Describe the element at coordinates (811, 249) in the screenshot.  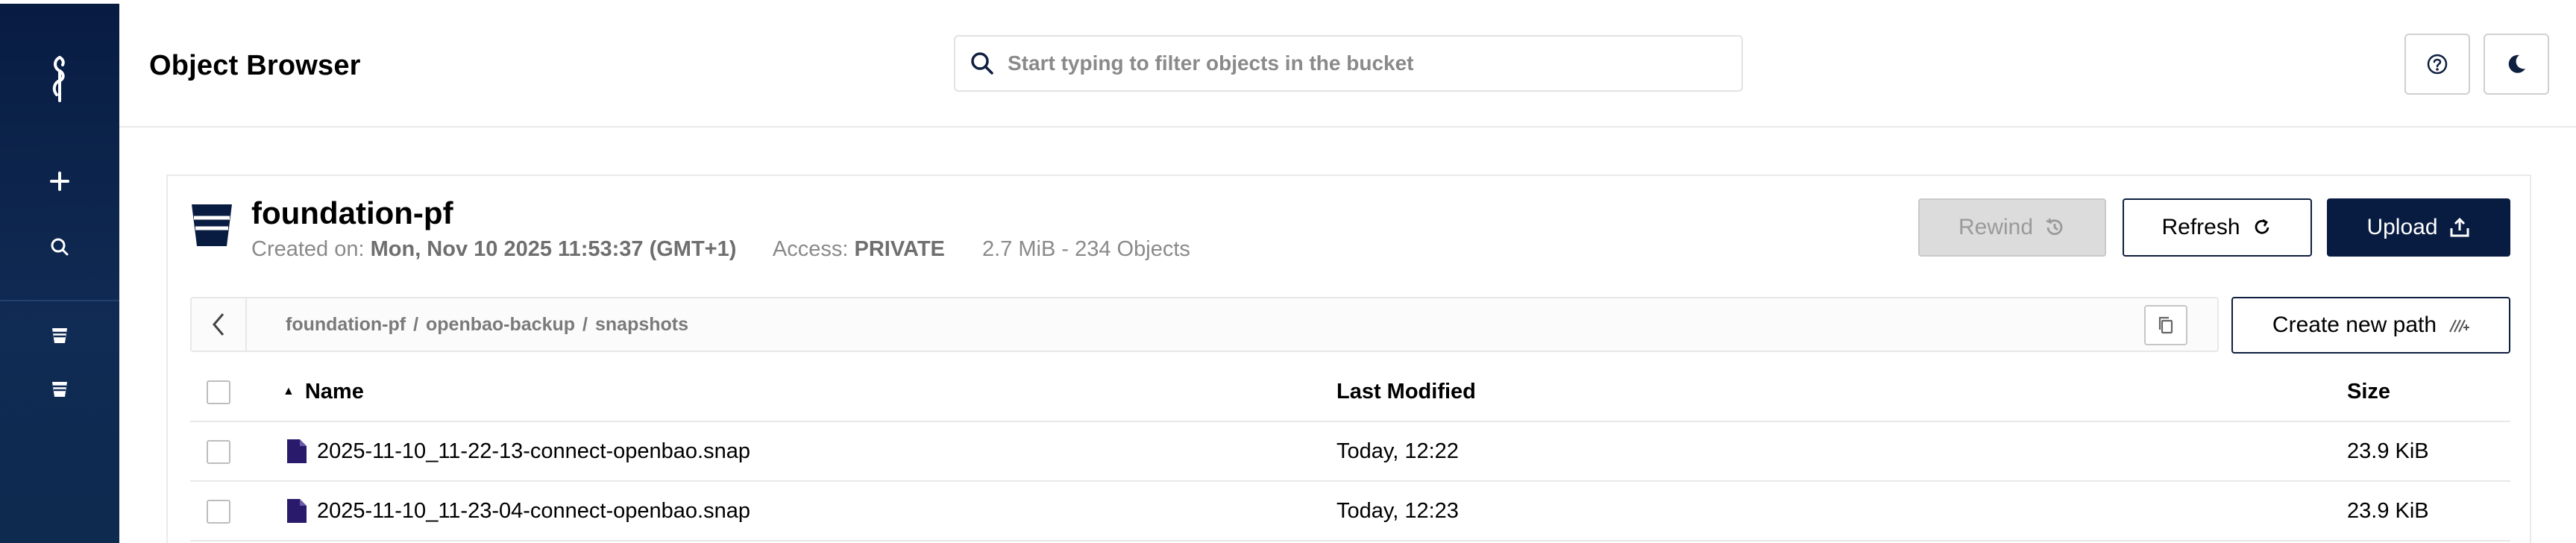
I see `access-label: Access:` at that location.